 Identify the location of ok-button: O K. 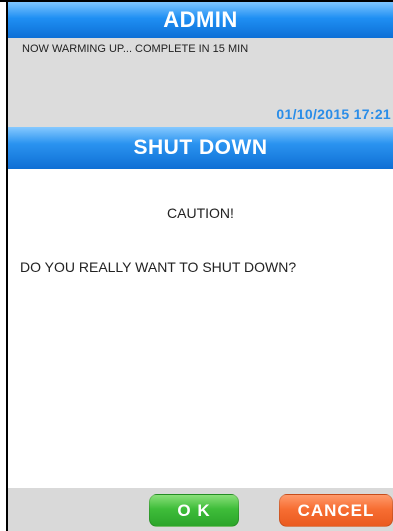
(194, 510).